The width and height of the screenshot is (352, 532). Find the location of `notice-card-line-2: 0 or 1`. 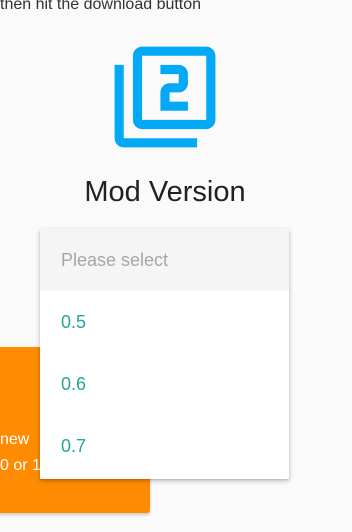

notice-card-line-2: 0 or 1 is located at coordinates (20, 465).